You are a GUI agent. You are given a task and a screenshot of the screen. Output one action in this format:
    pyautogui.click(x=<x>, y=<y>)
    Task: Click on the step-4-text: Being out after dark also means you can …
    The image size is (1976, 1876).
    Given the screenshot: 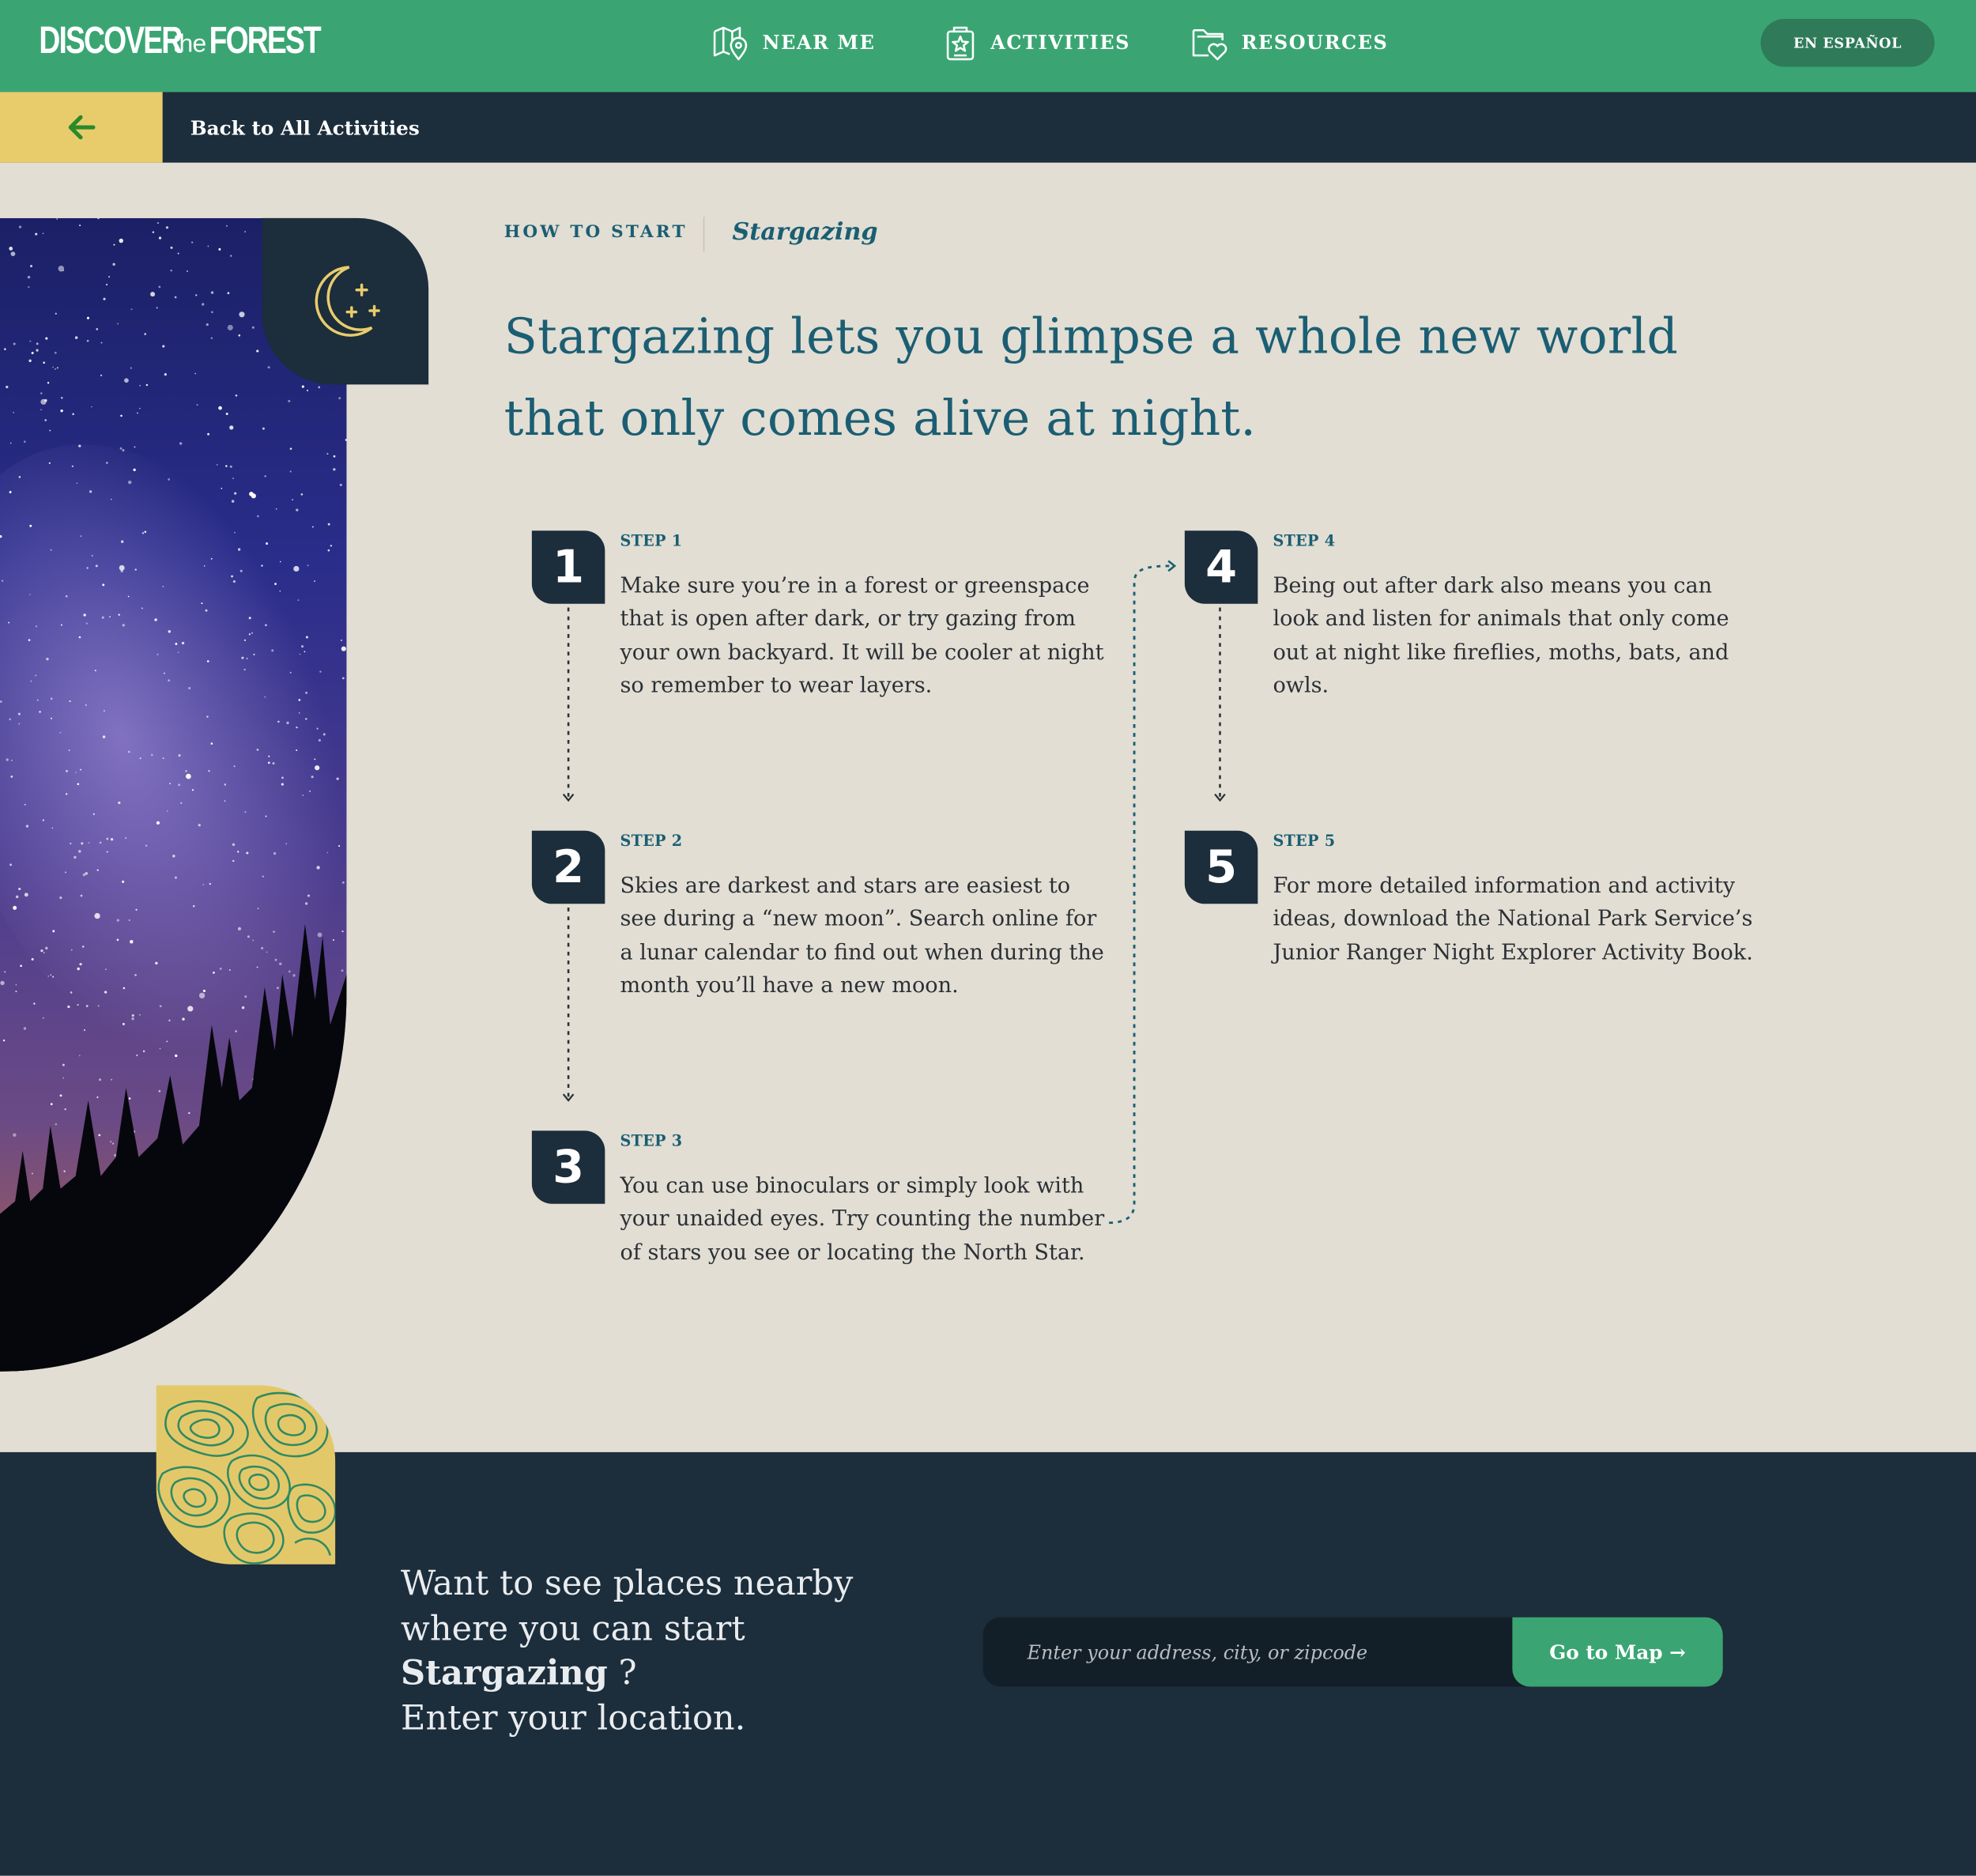 What is the action you would take?
    pyautogui.click(x=1501, y=636)
    